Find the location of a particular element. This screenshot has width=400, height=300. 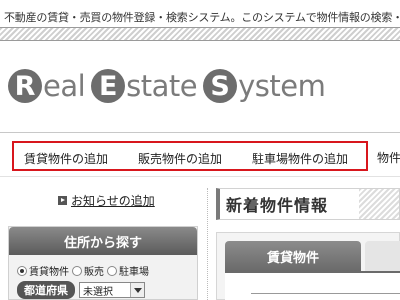

new-listings-title: 新着物件情報 is located at coordinates (277, 205).